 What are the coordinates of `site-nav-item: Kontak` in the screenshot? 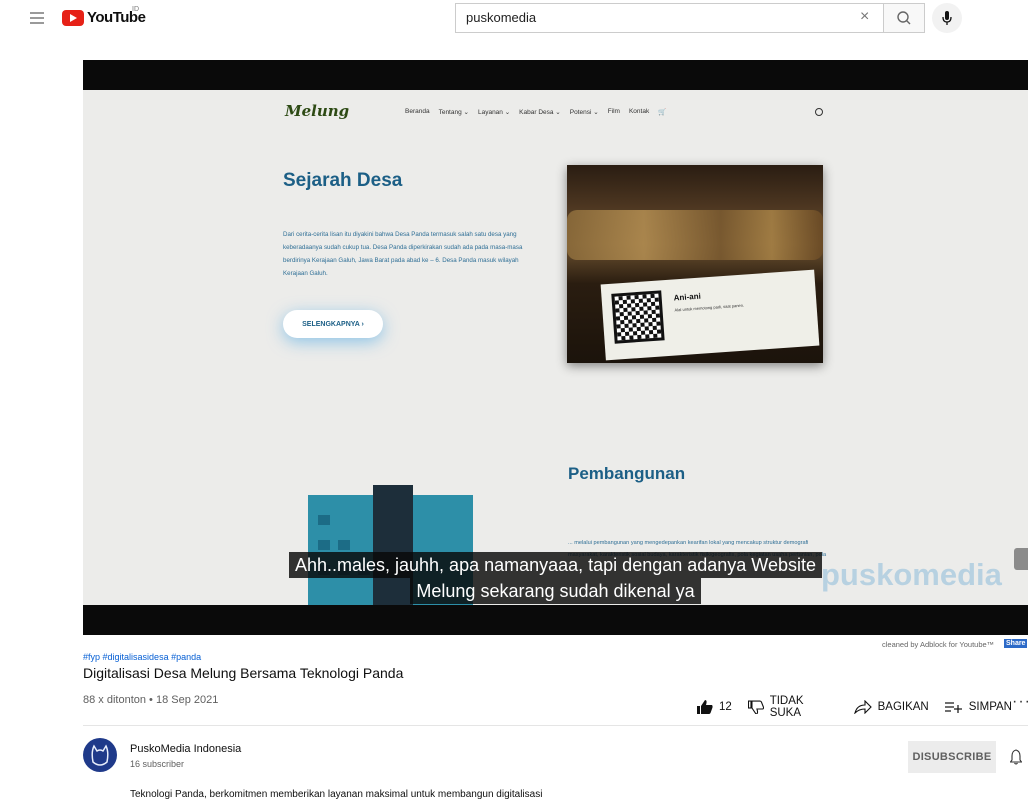 It's located at (639, 111).